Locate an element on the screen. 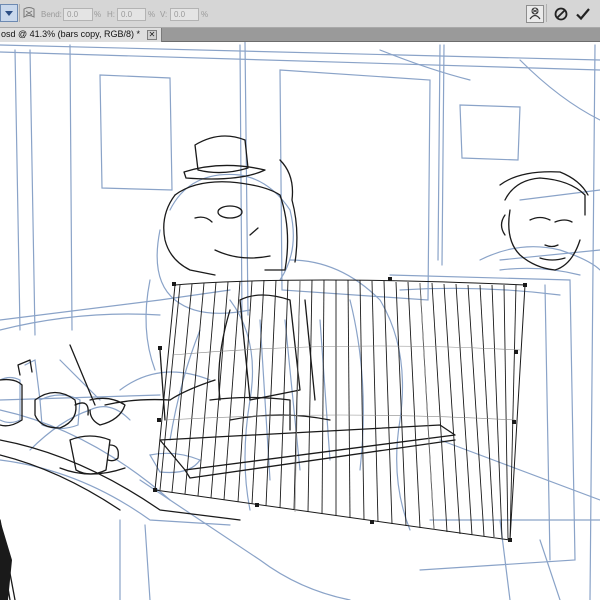  cancel-transform-icon is located at coordinates (561, 14).